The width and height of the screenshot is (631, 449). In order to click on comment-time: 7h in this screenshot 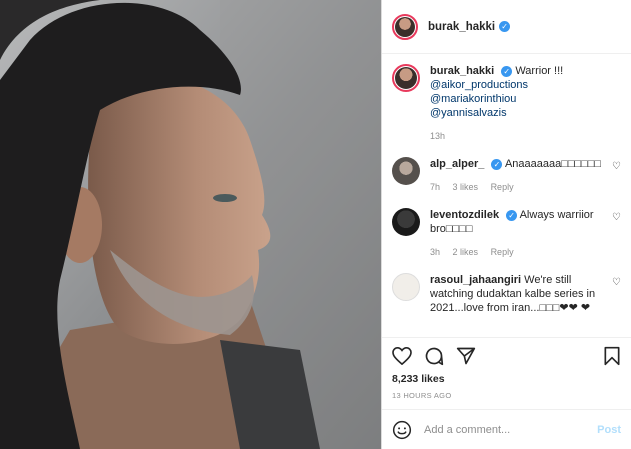, I will do `click(435, 187)`.